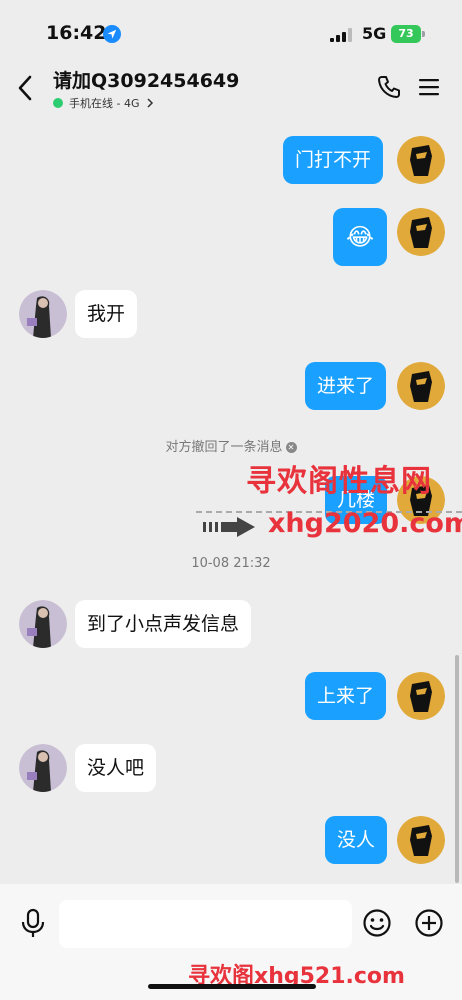 The image size is (462, 1000). I want to click on contact-name: 请加Q3092454649, so click(146, 79).